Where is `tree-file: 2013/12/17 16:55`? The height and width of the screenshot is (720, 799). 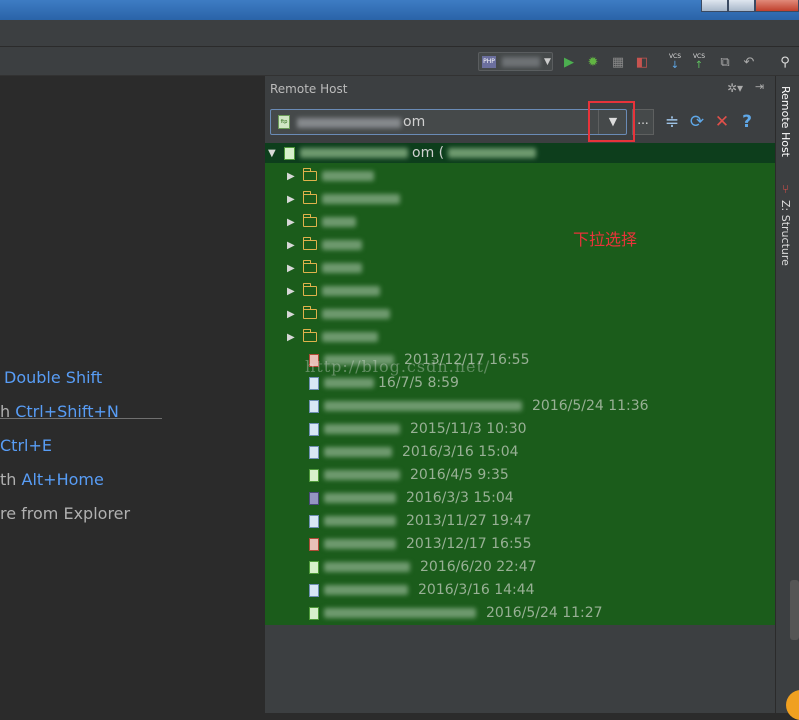
tree-file: 2013/12/17 16:55 is located at coordinates (420, 544).